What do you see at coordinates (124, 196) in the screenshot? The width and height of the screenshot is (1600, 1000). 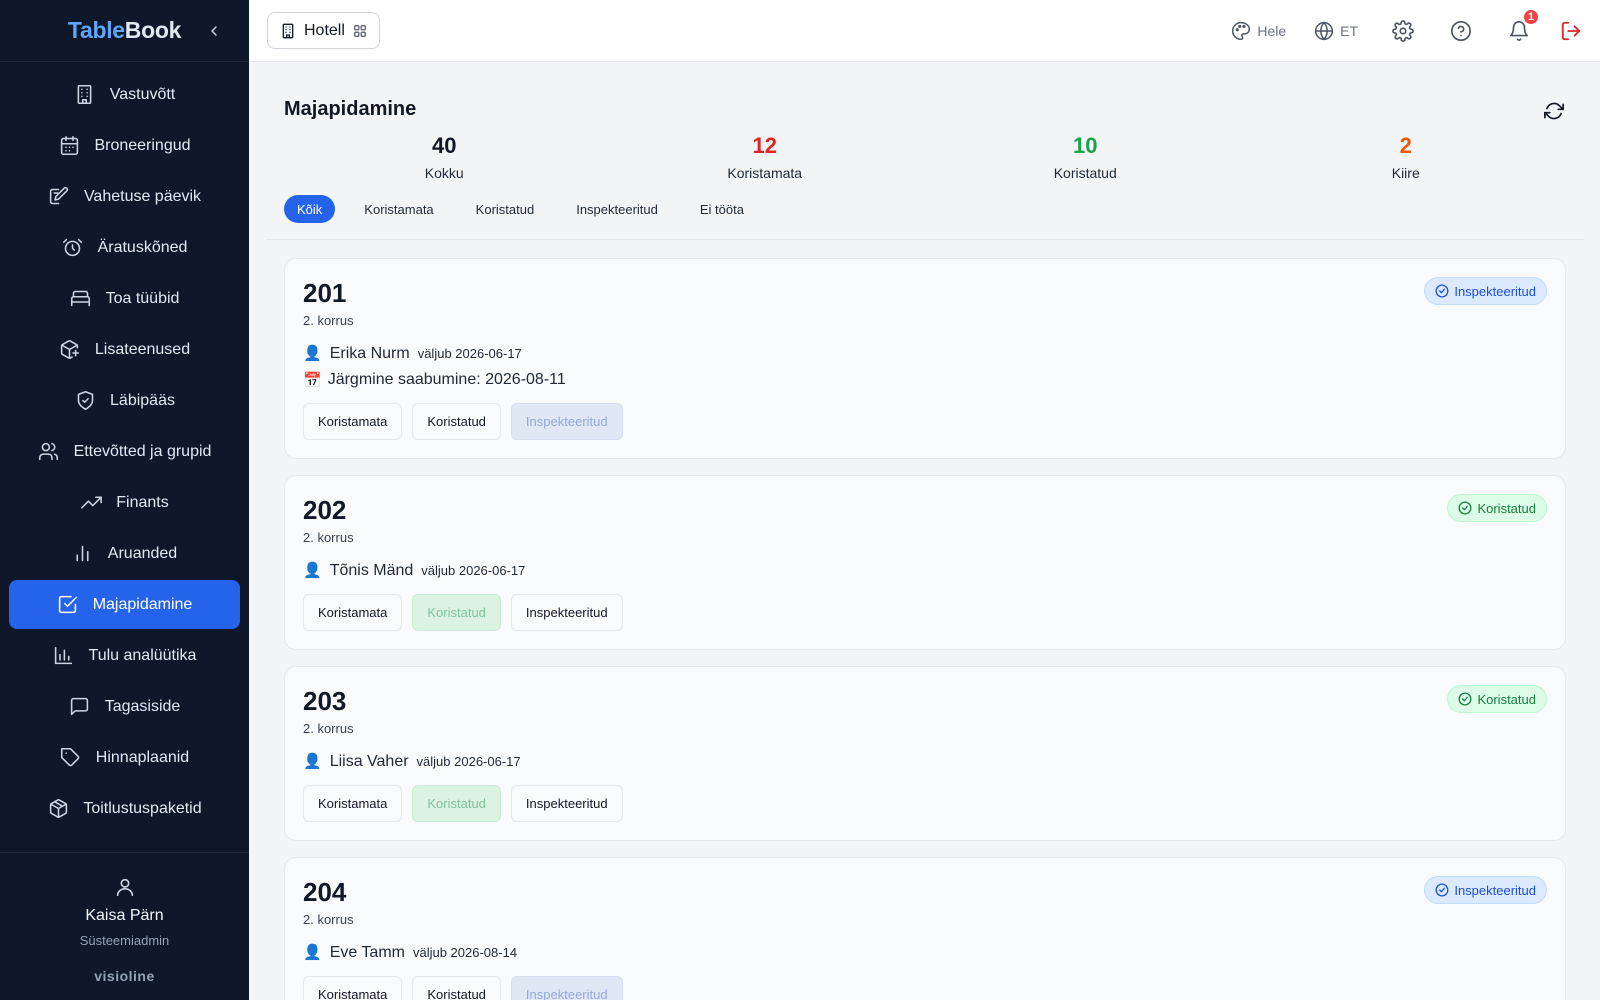 I see `sidebar-item-2: Vahetuse päevik` at bounding box center [124, 196].